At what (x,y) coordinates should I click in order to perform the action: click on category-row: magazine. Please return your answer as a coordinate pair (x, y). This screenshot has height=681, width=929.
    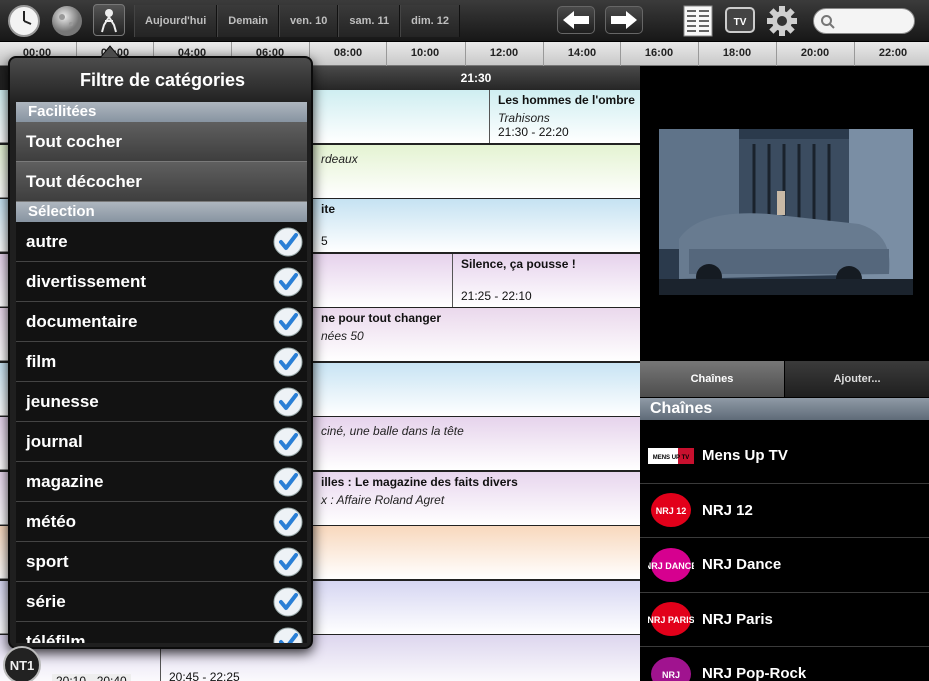
    Looking at the image, I should click on (161, 482).